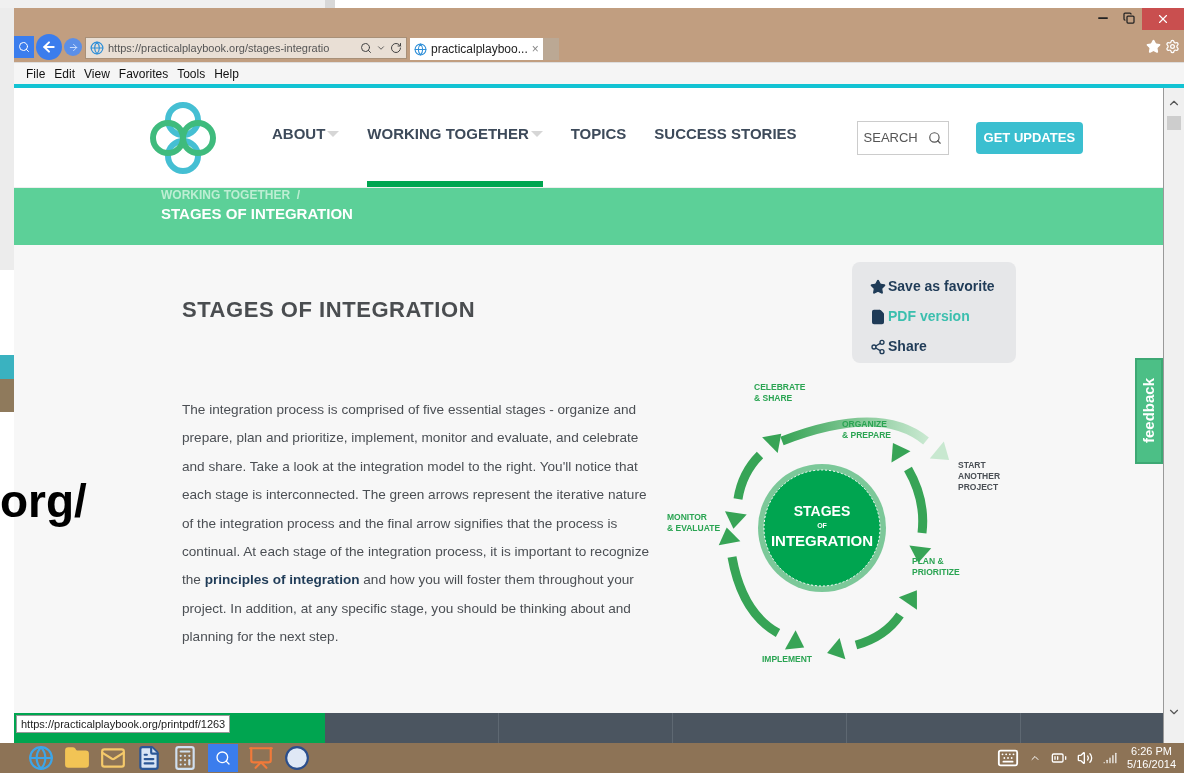 The height and width of the screenshot is (773, 1184). Describe the element at coordinates (979, 476) in the screenshot. I see `stage-label: START ANOTHER PROJECT` at that location.